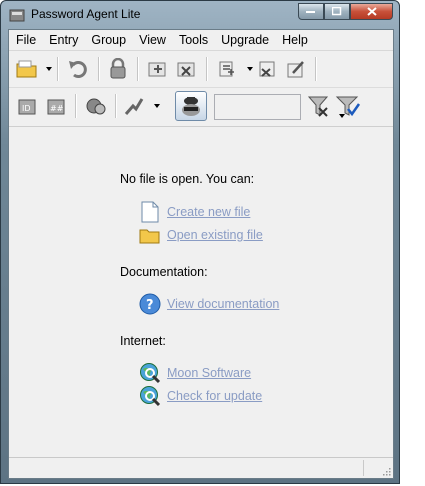 Image resolution: width=425 pixels, height=486 pixels. I want to click on open-url-icon, so click(96, 106).